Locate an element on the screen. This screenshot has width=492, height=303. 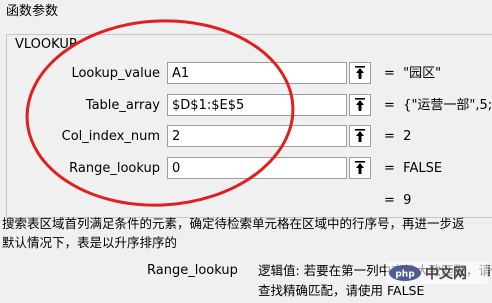
argument-row-col-index-num: Col_index_num = 2 is located at coordinates (246, 137).